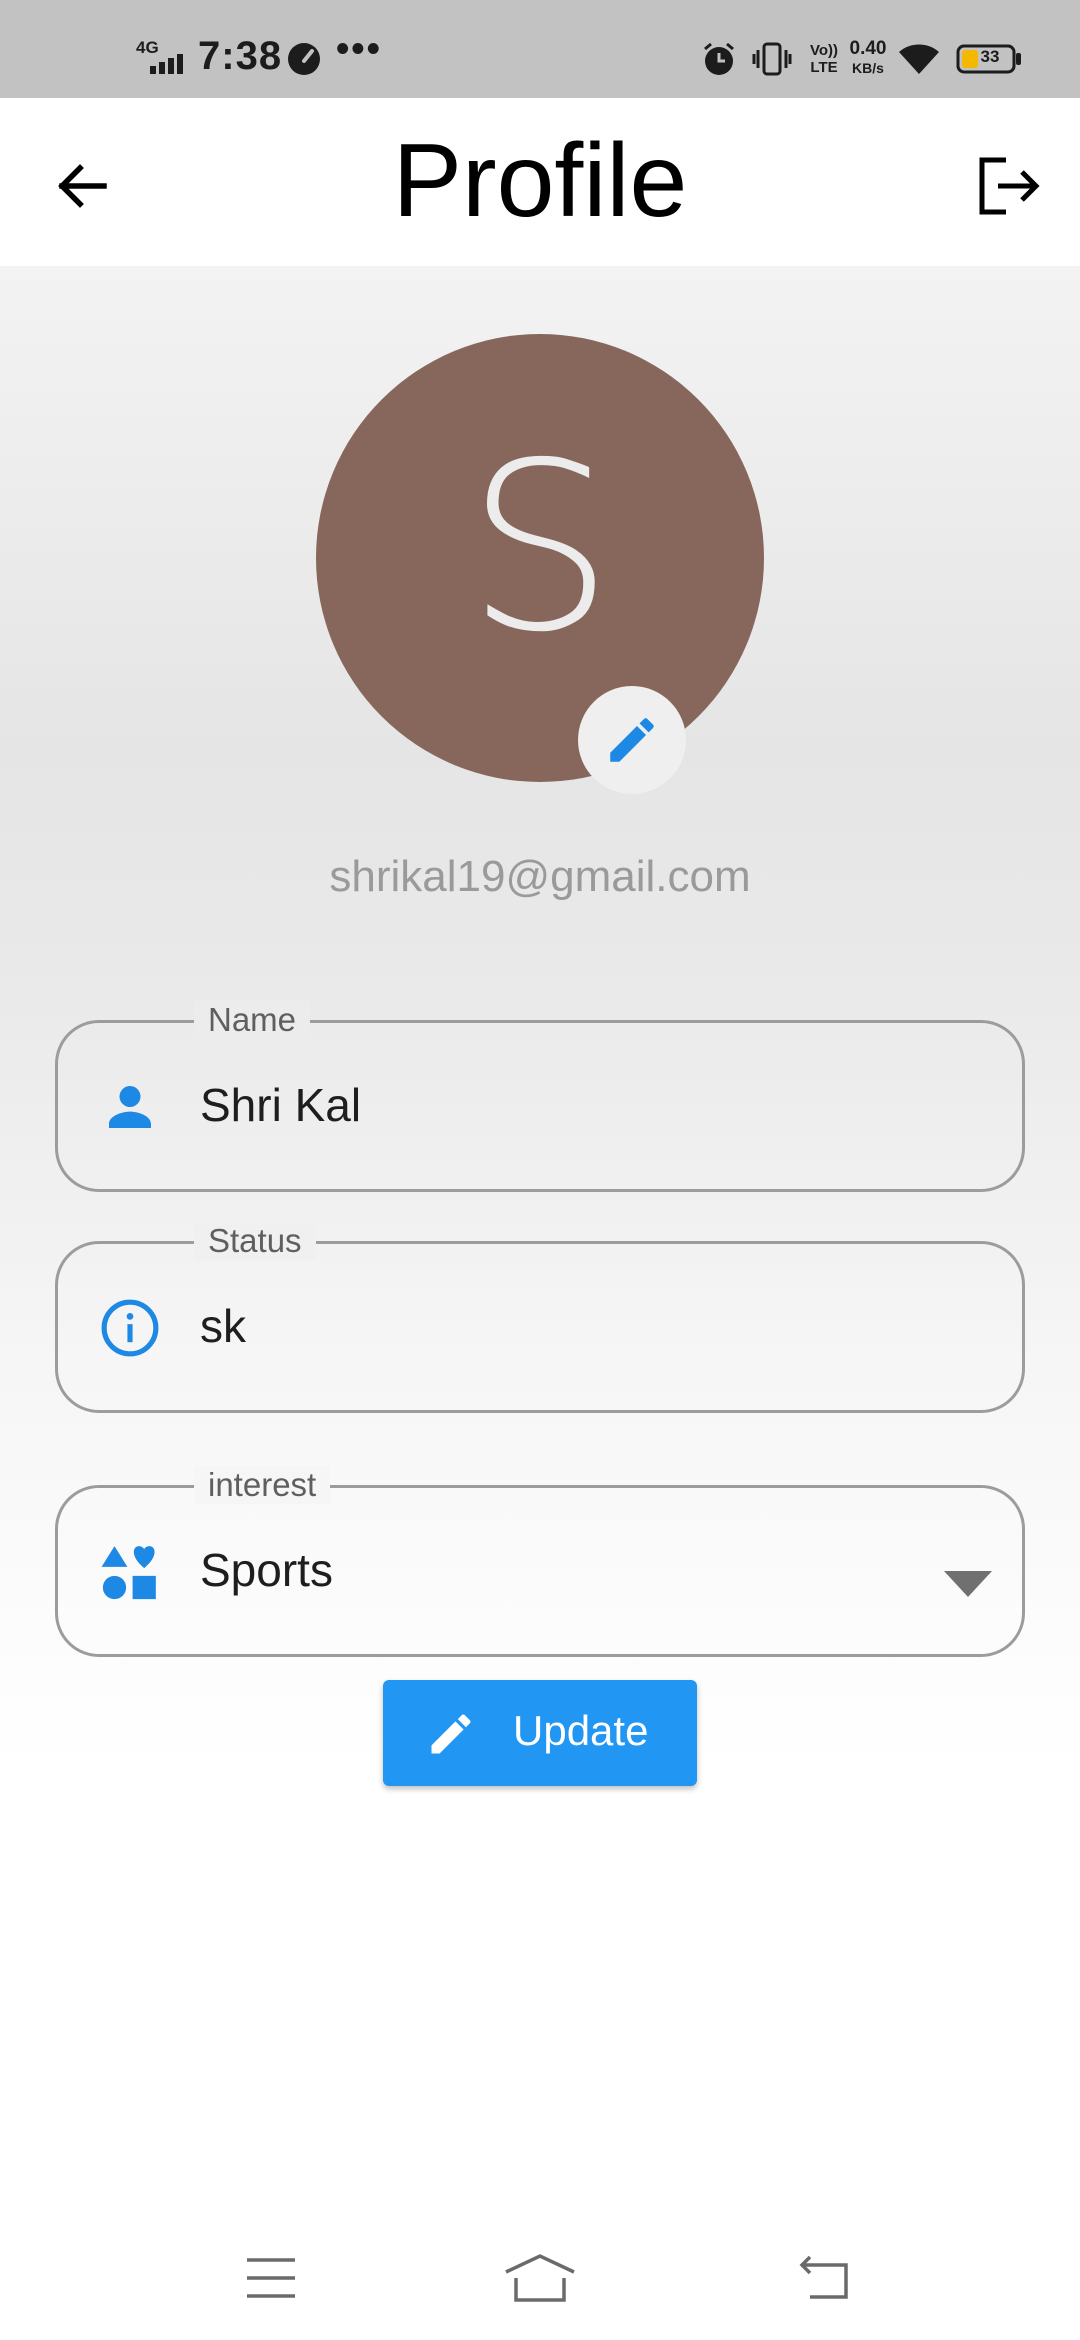 Image resolution: width=1080 pixels, height=2340 pixels. I want to click on home-button, so click(540, 2278).